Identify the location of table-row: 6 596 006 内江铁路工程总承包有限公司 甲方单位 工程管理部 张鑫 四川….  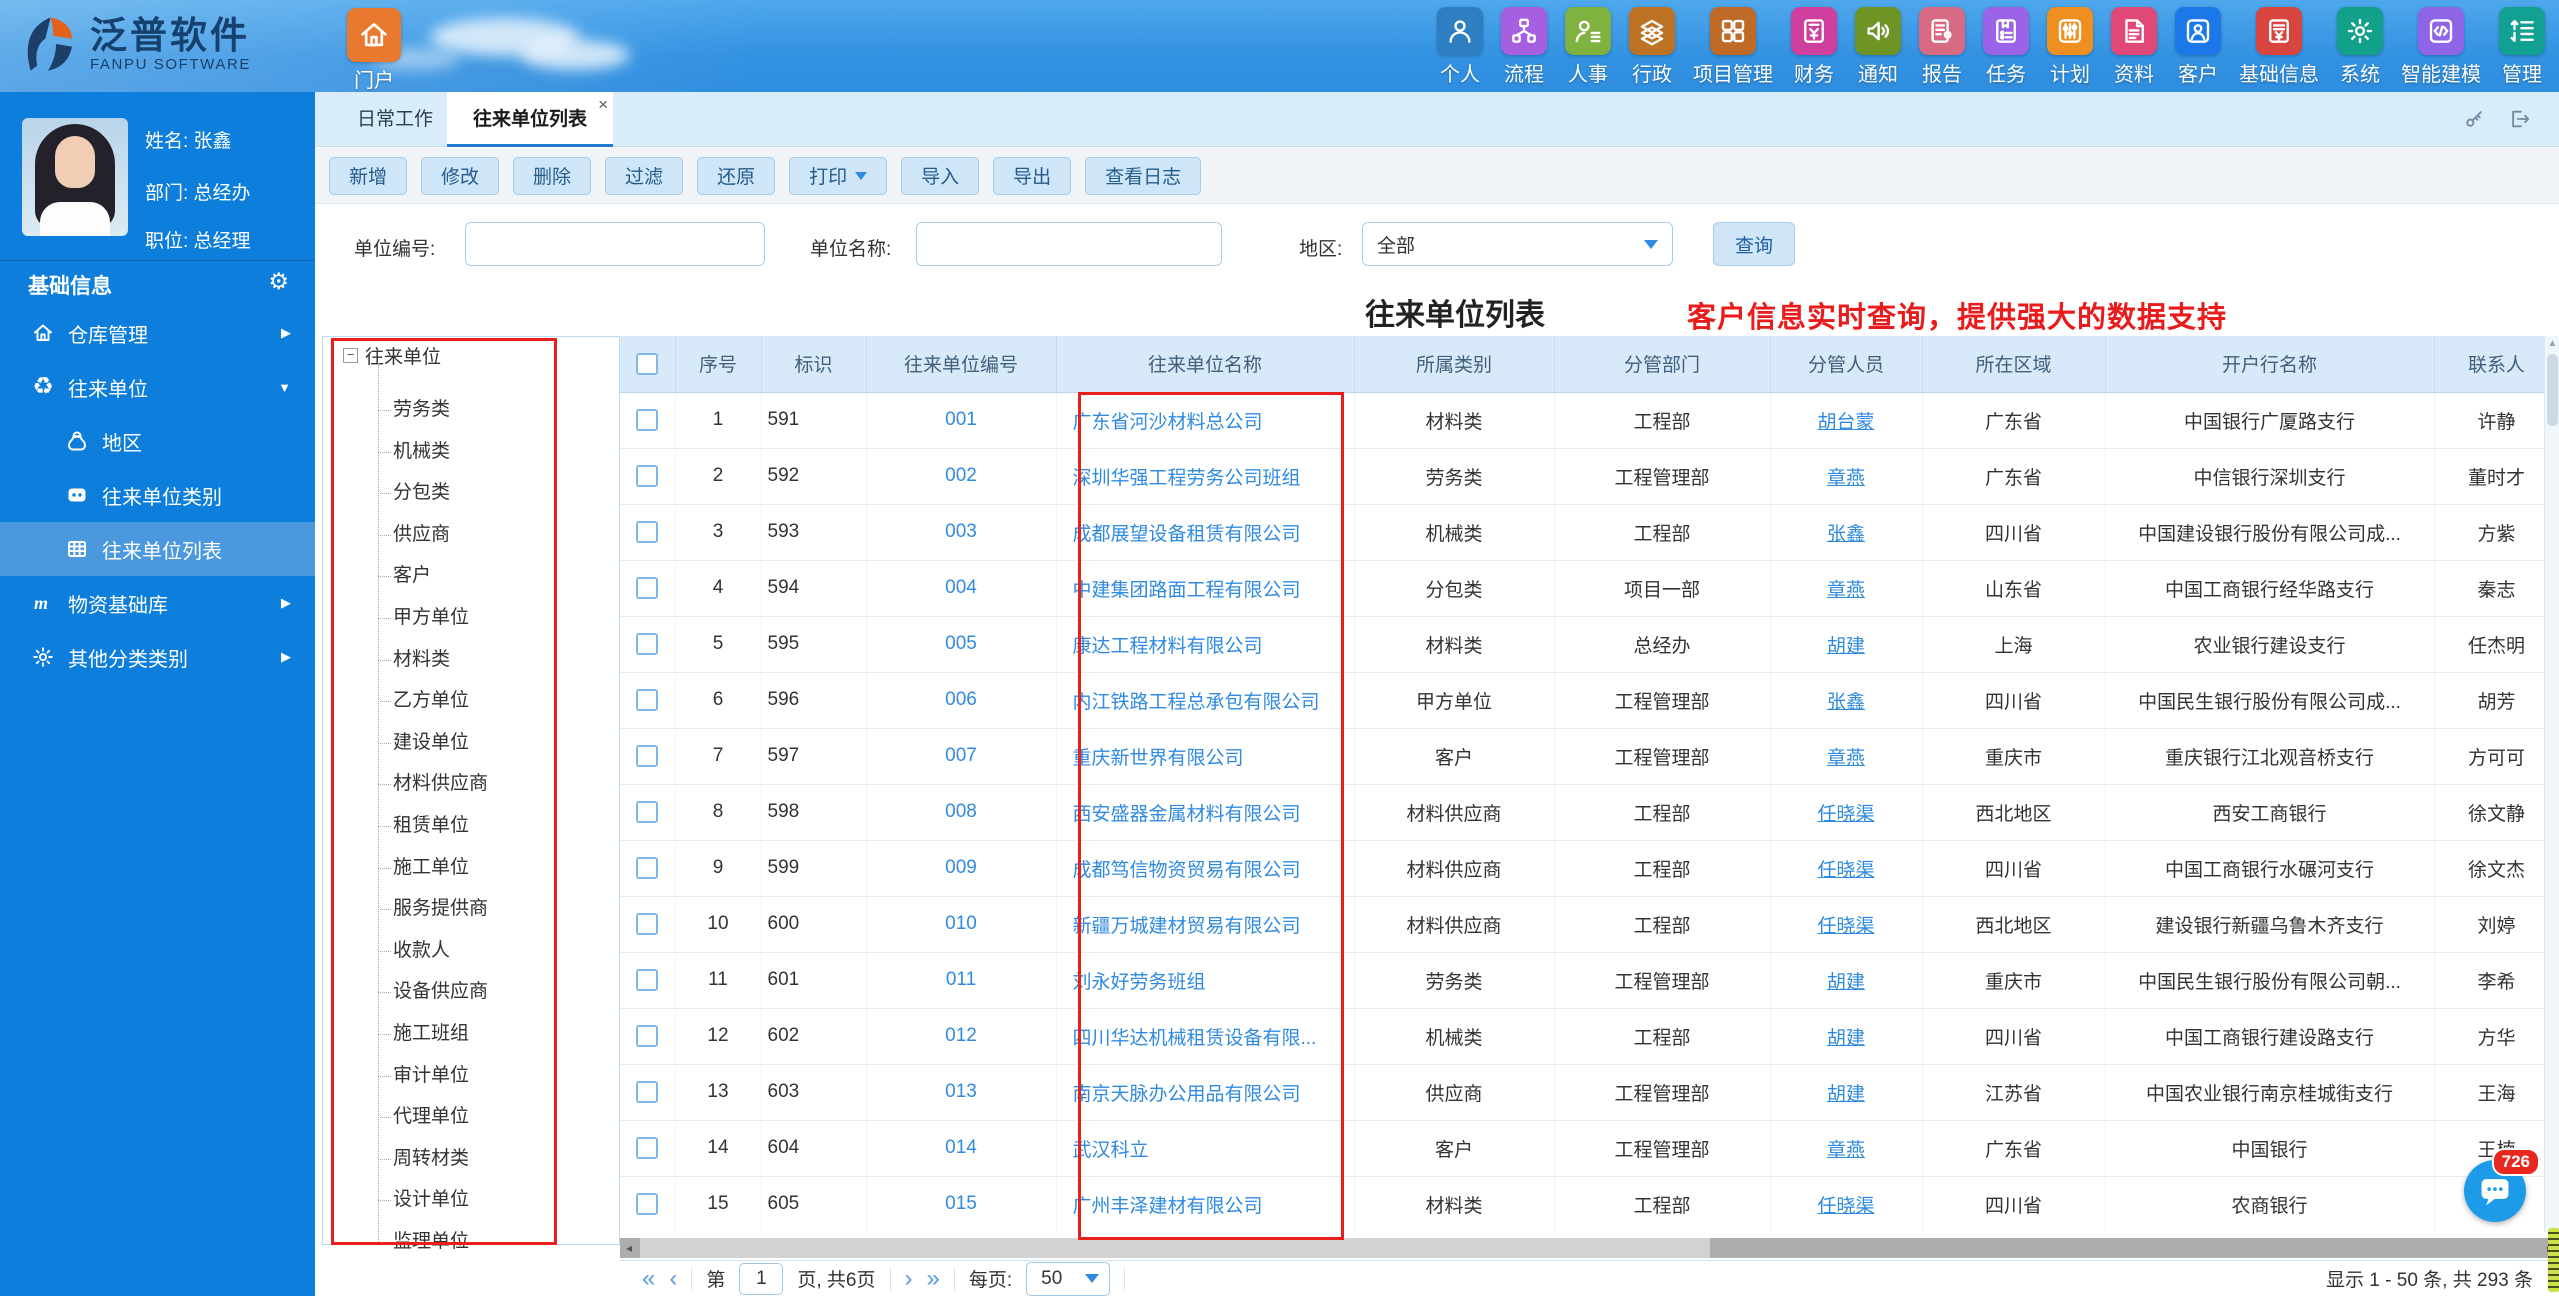
(1589, 700).